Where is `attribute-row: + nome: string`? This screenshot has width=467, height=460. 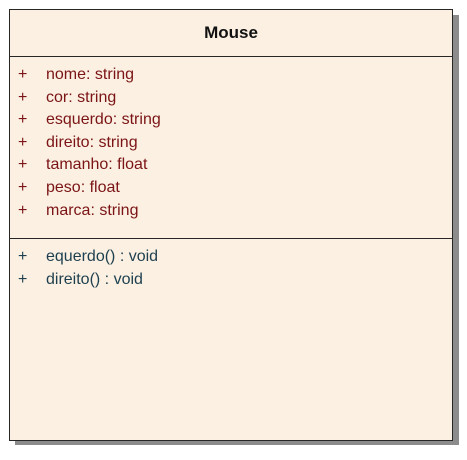
attribute-row: + nome: string is located at coordinates (231, 75).